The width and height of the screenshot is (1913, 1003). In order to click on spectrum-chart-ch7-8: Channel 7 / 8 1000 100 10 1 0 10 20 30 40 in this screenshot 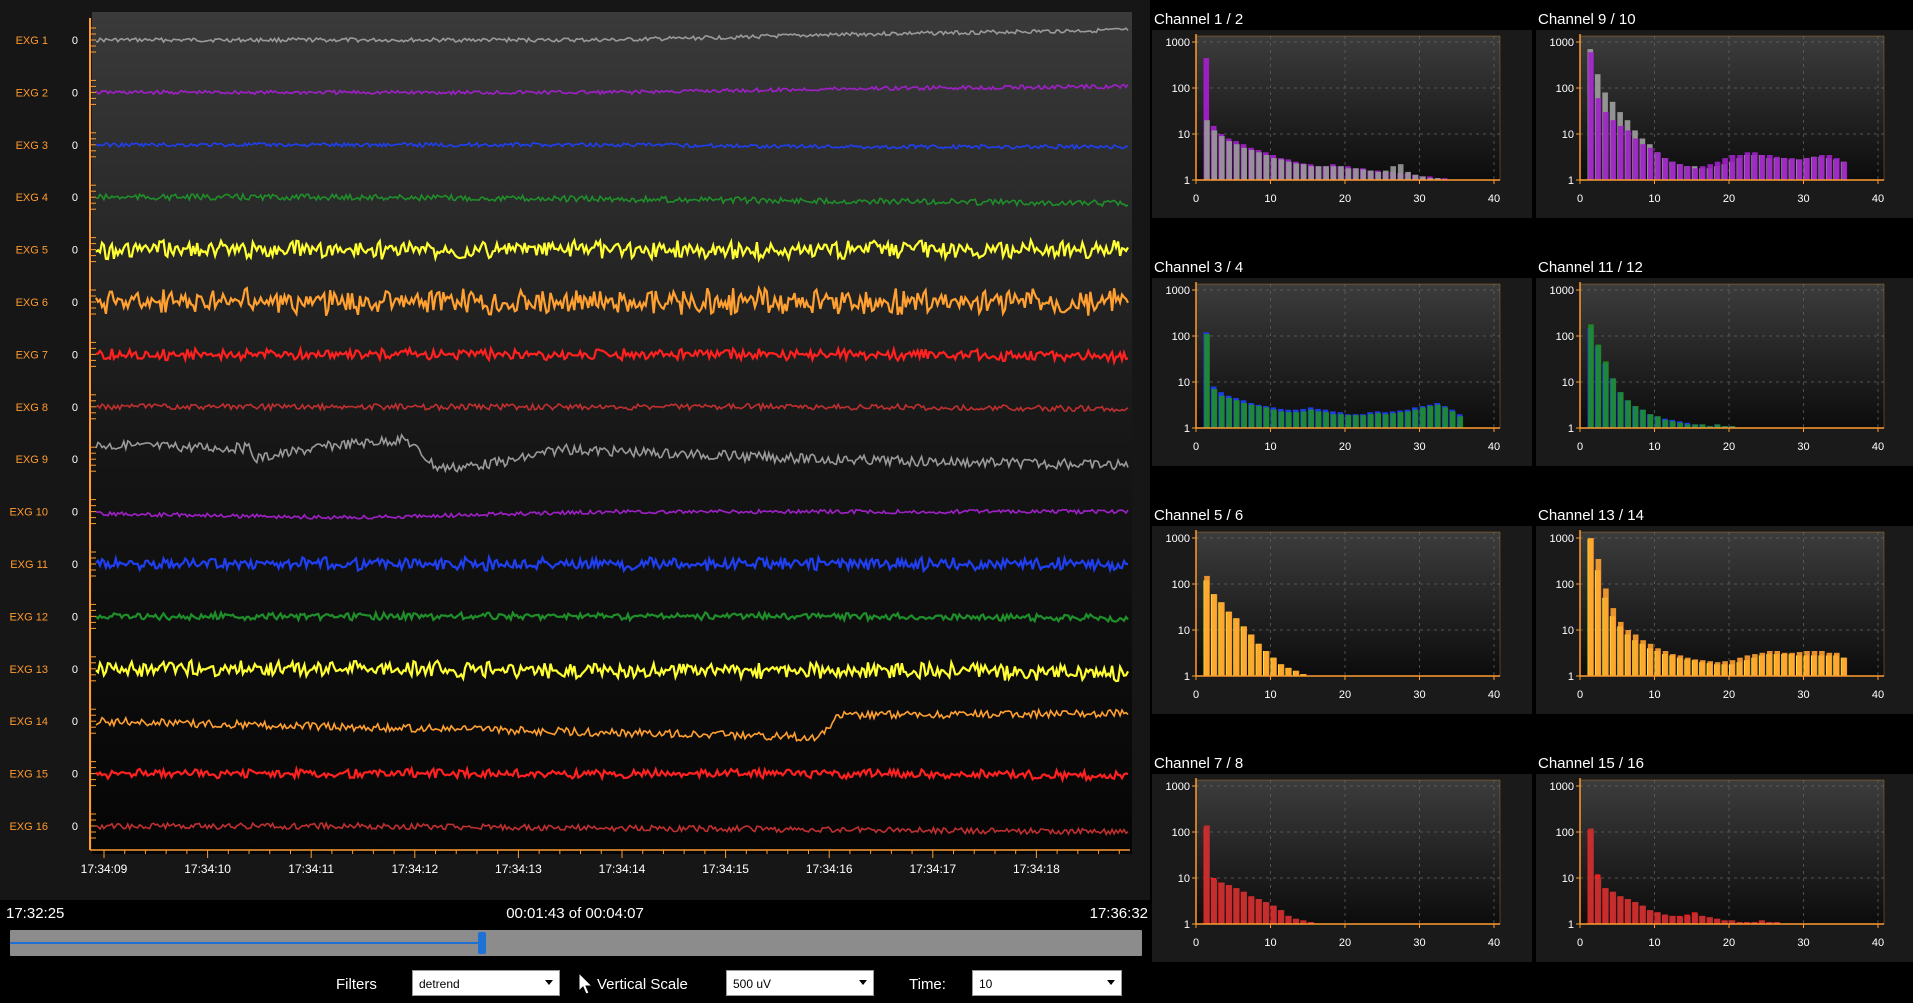, I will do `click(1342, 868)`.